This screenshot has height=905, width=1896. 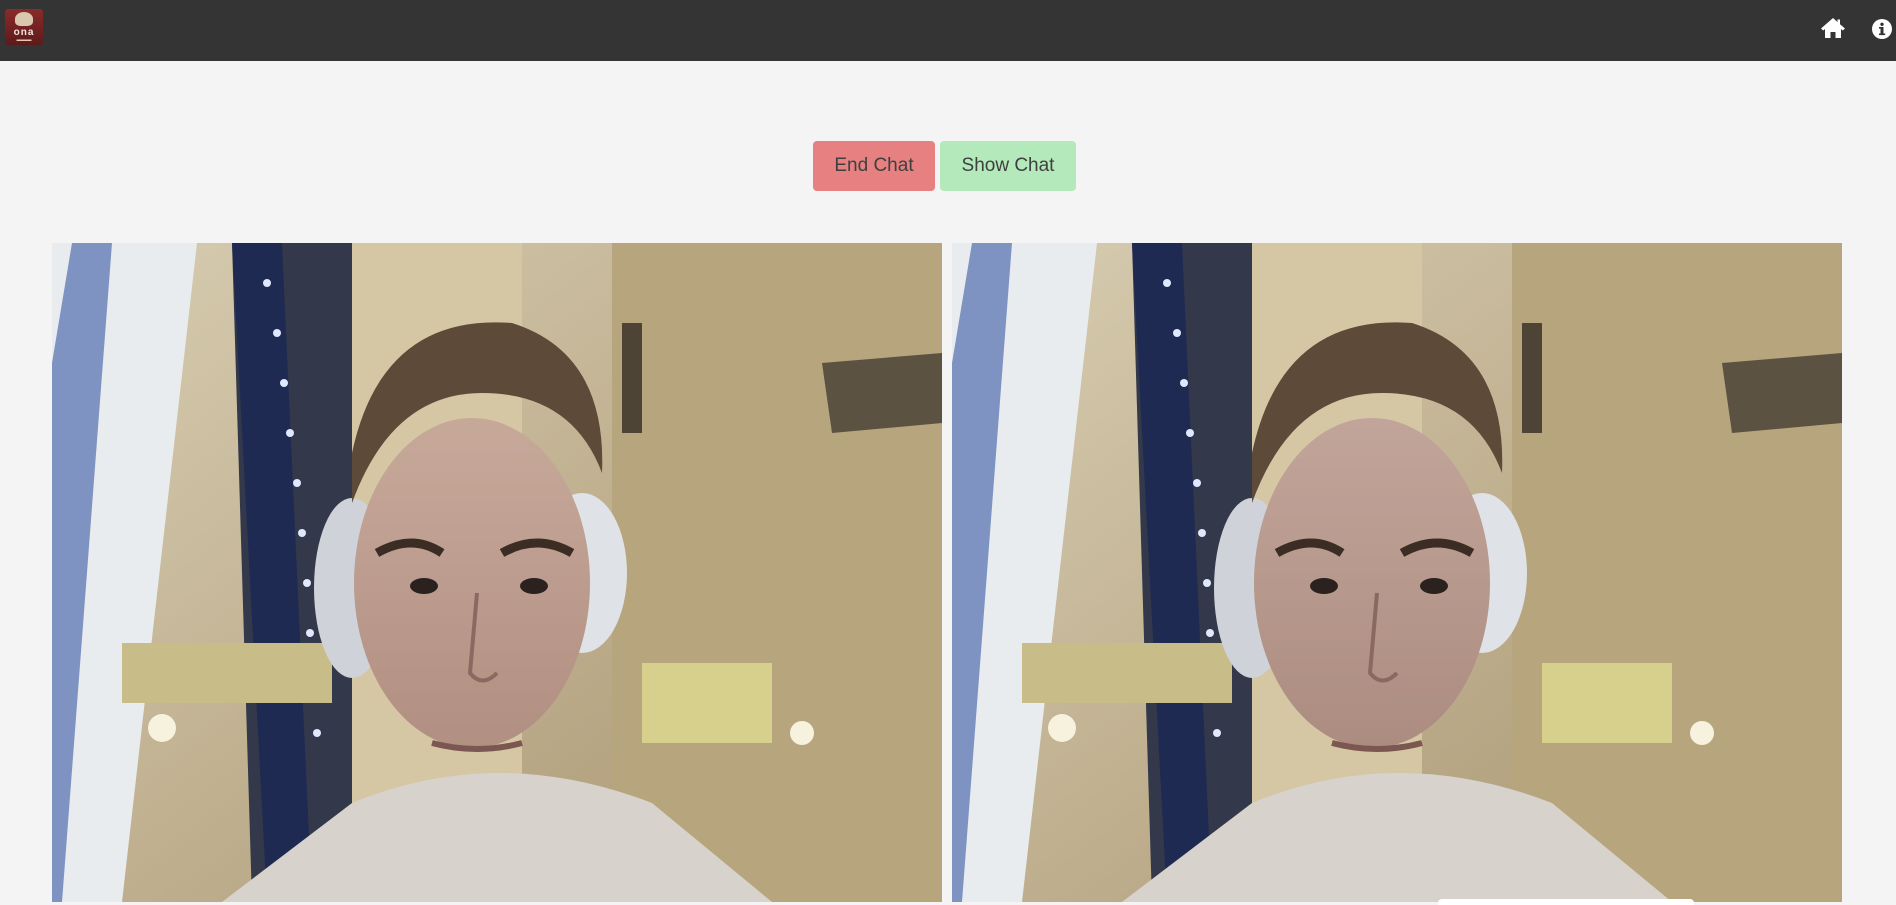 I want to click on end-chat-button: End Chat, so click(x=874, y=166).